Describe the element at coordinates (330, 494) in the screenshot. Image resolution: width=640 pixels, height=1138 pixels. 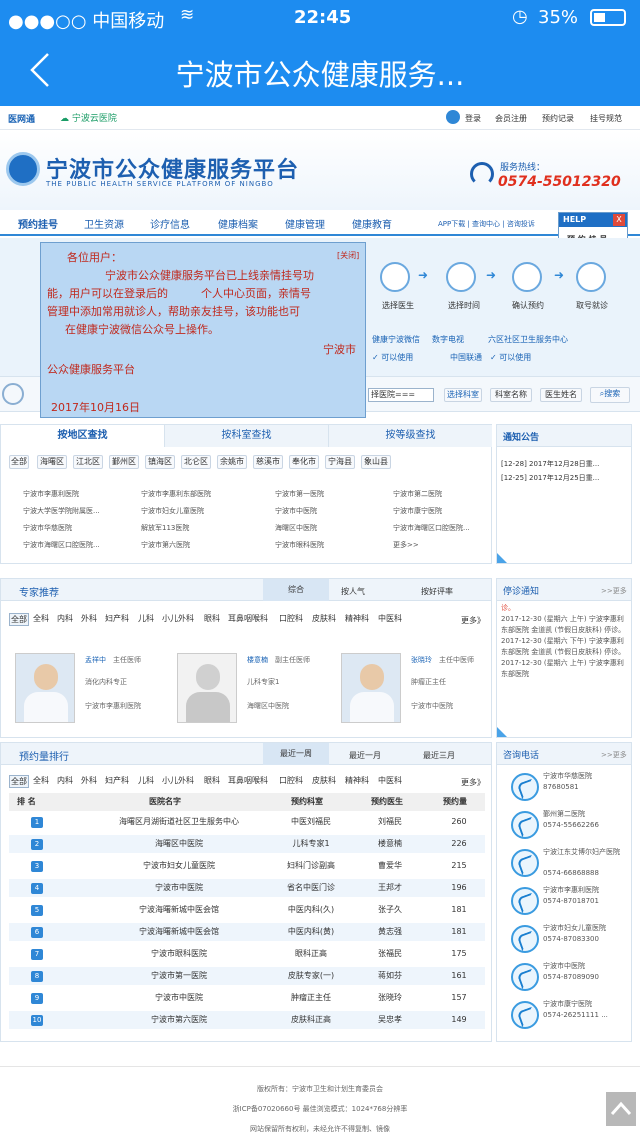
I see `hospital-link: 宁波市第一医院` at that location.